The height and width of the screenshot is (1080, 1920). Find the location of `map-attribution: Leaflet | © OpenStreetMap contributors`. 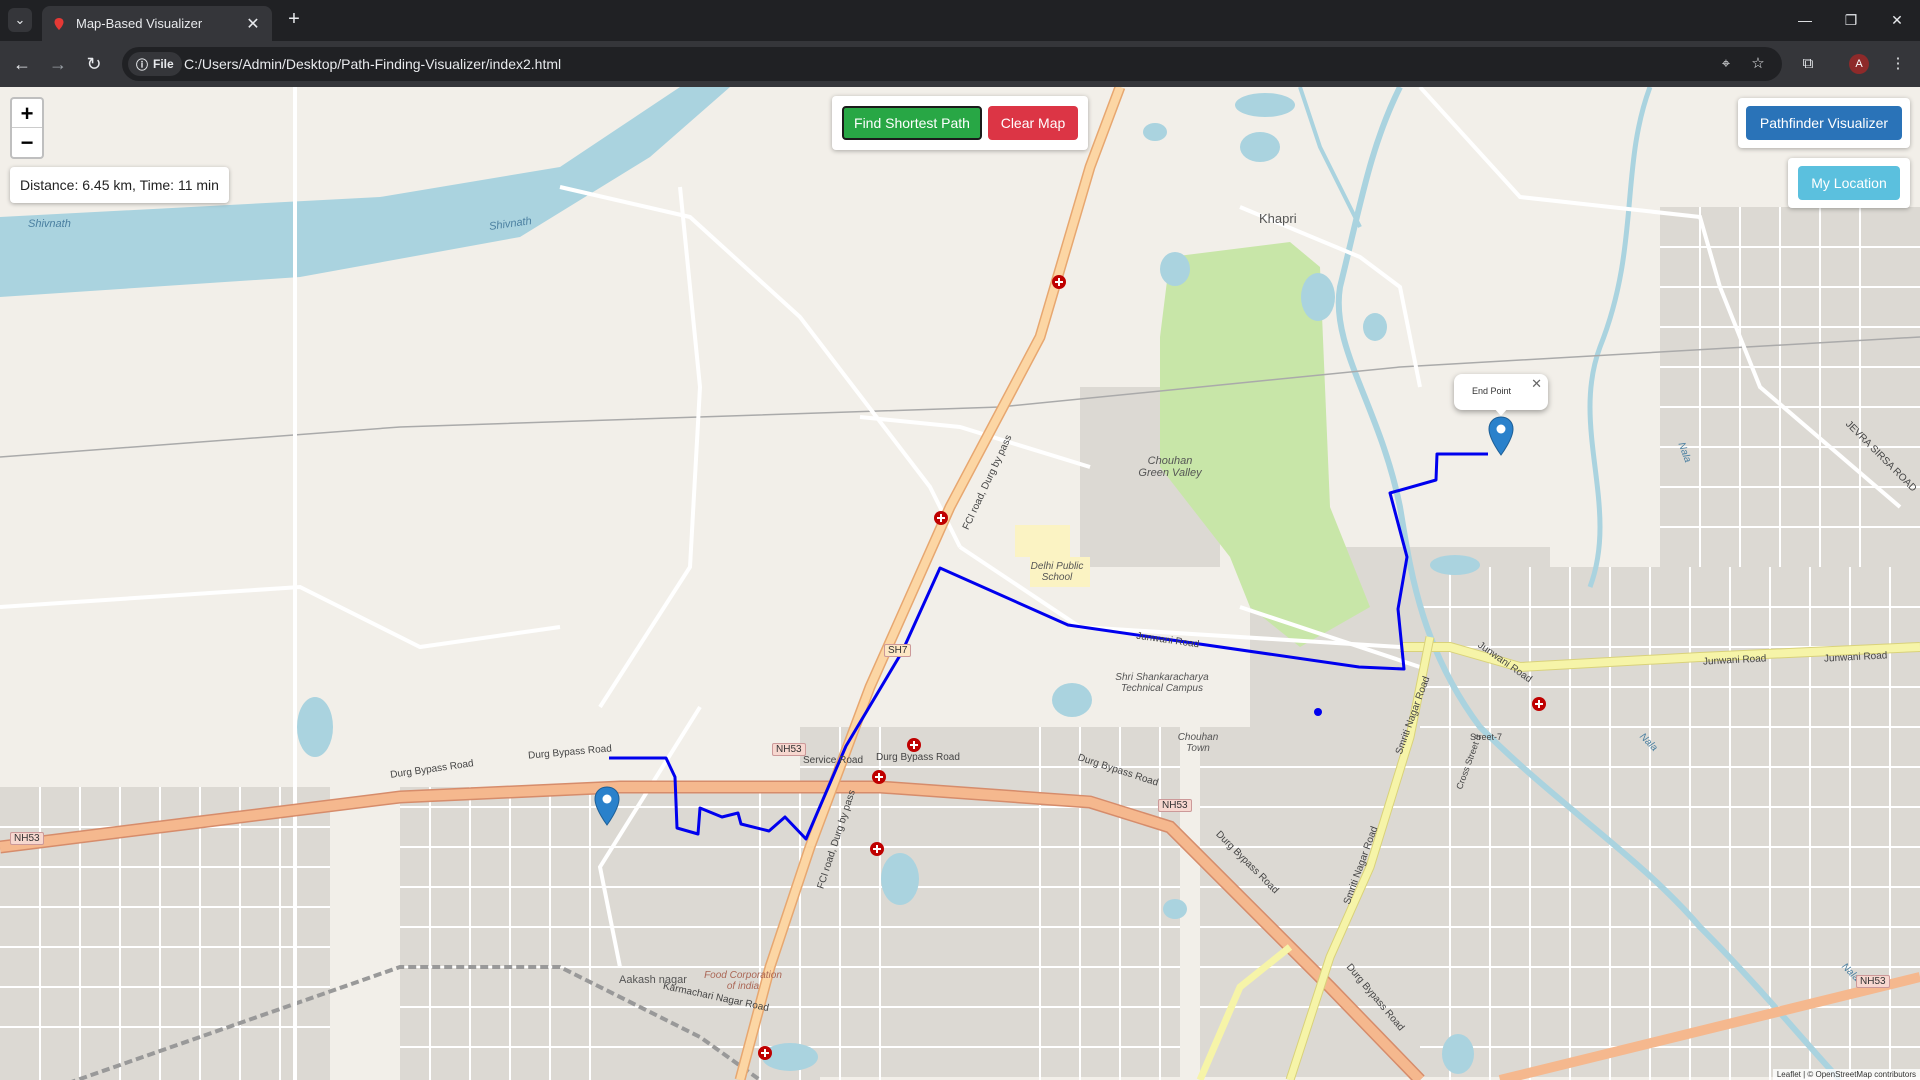

map-attribution: Leaflet | © OpenStreetMap contributors is located at coordinates (1846, 1074).